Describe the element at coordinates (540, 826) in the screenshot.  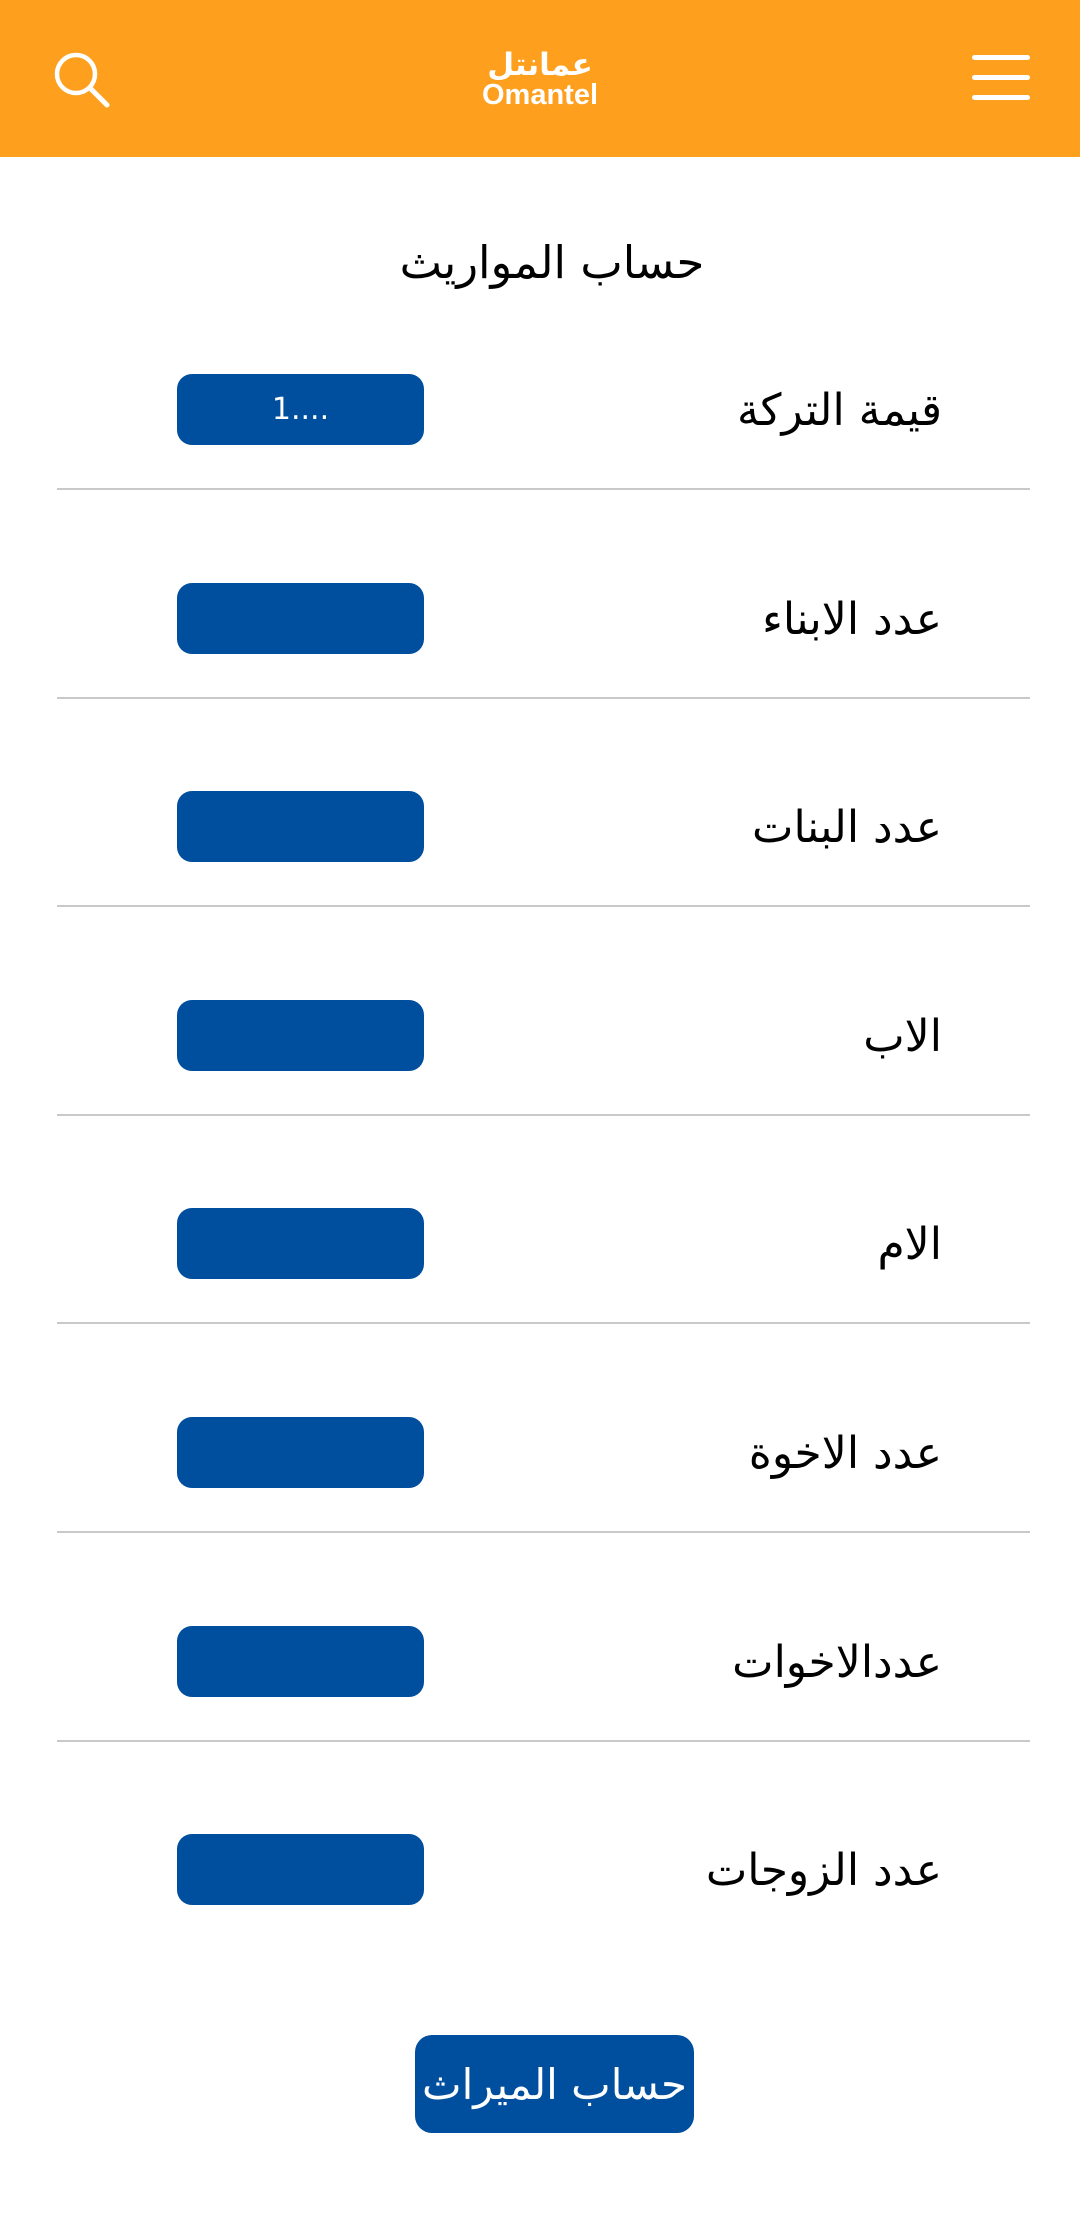
I see `form-row: عدد البنات` at that location.